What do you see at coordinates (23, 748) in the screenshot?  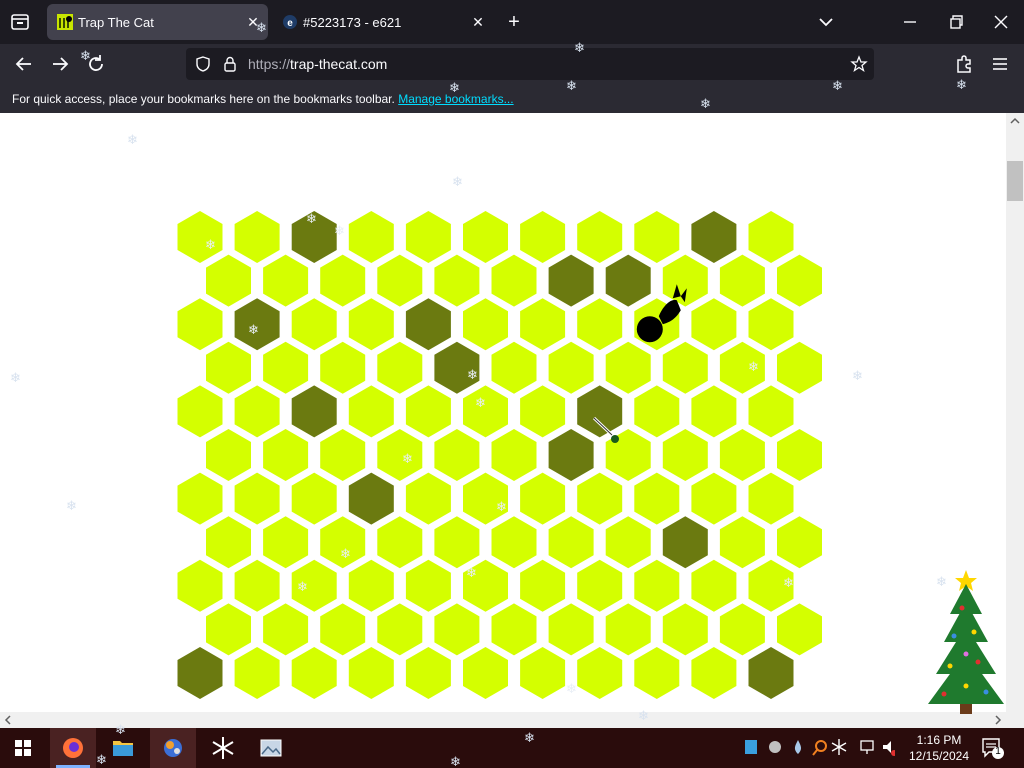 I see `start-button` at bounding box center [23, 748].